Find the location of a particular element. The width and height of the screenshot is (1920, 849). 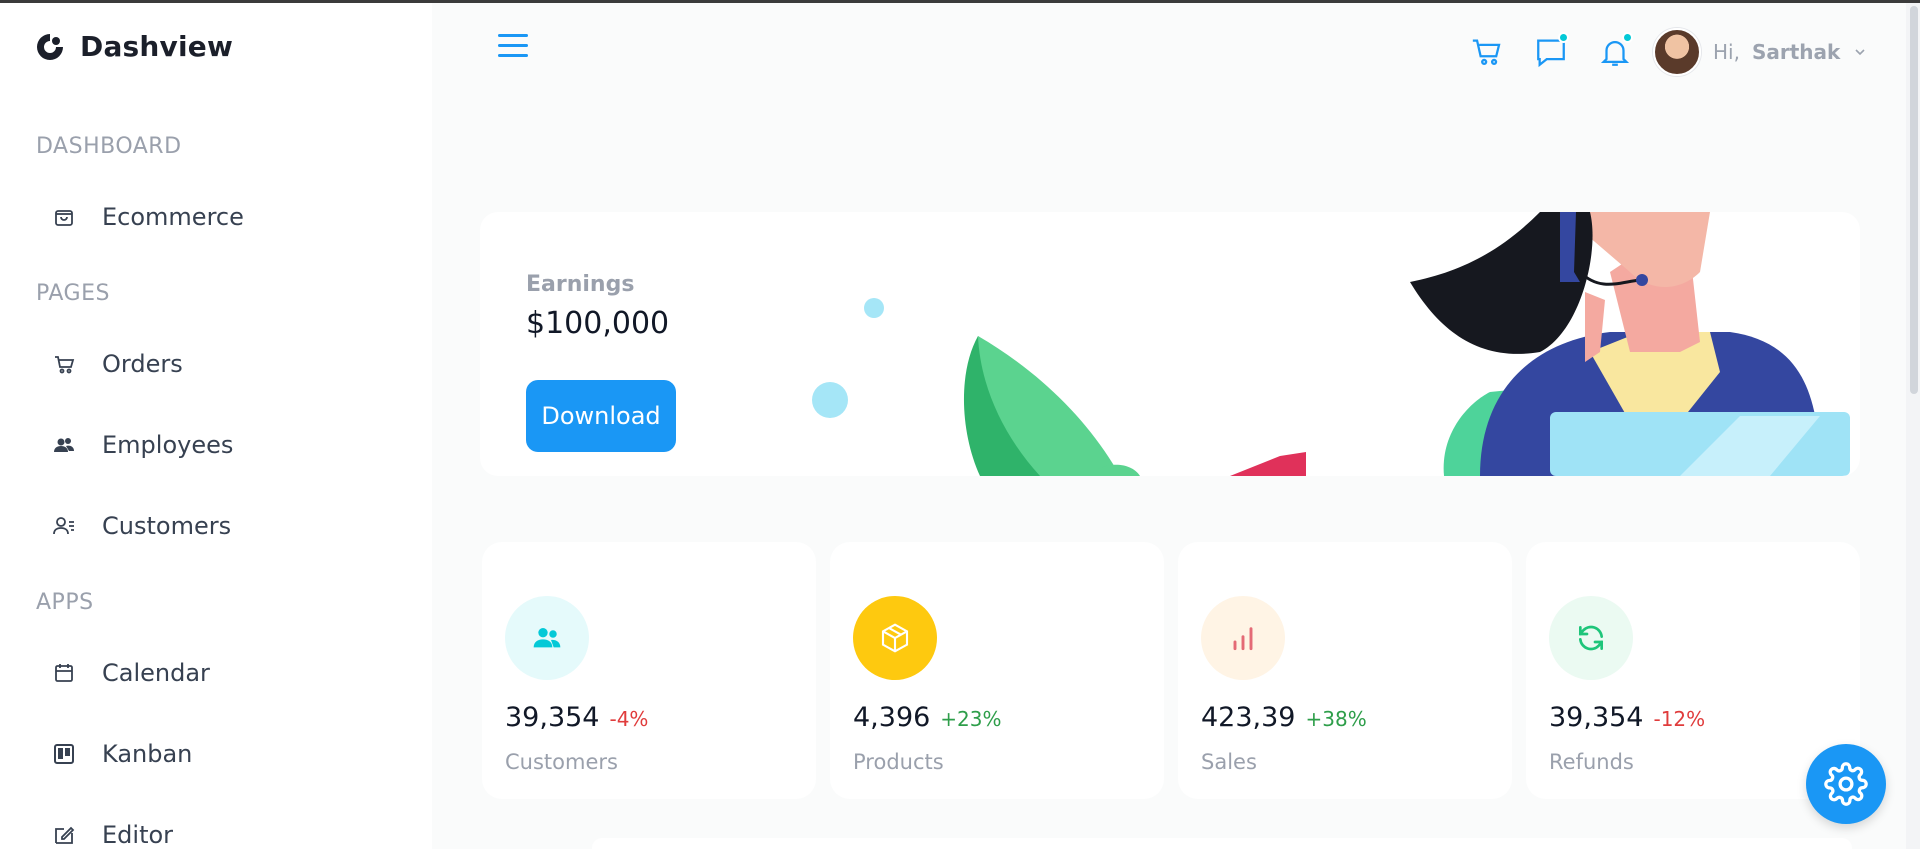

edit-icon is located at coordinates (64, 835).